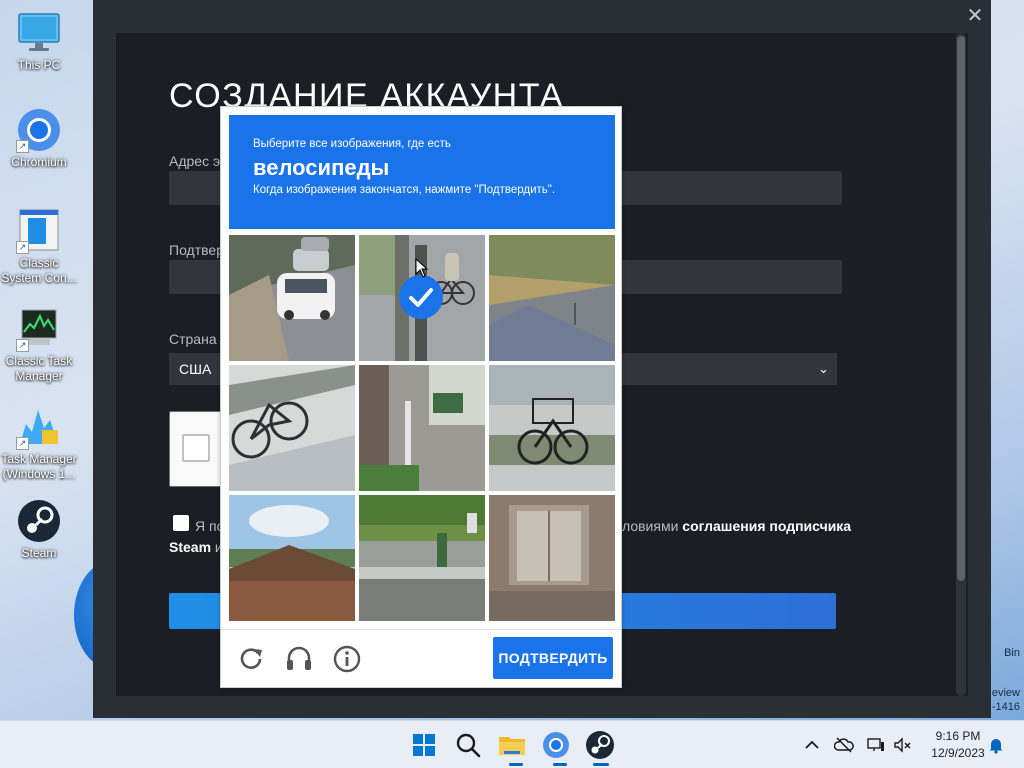 Image resolution: width=1024 pixels, height=768 pixels. I want to click on file-explorer-icon, so click(512, 745).